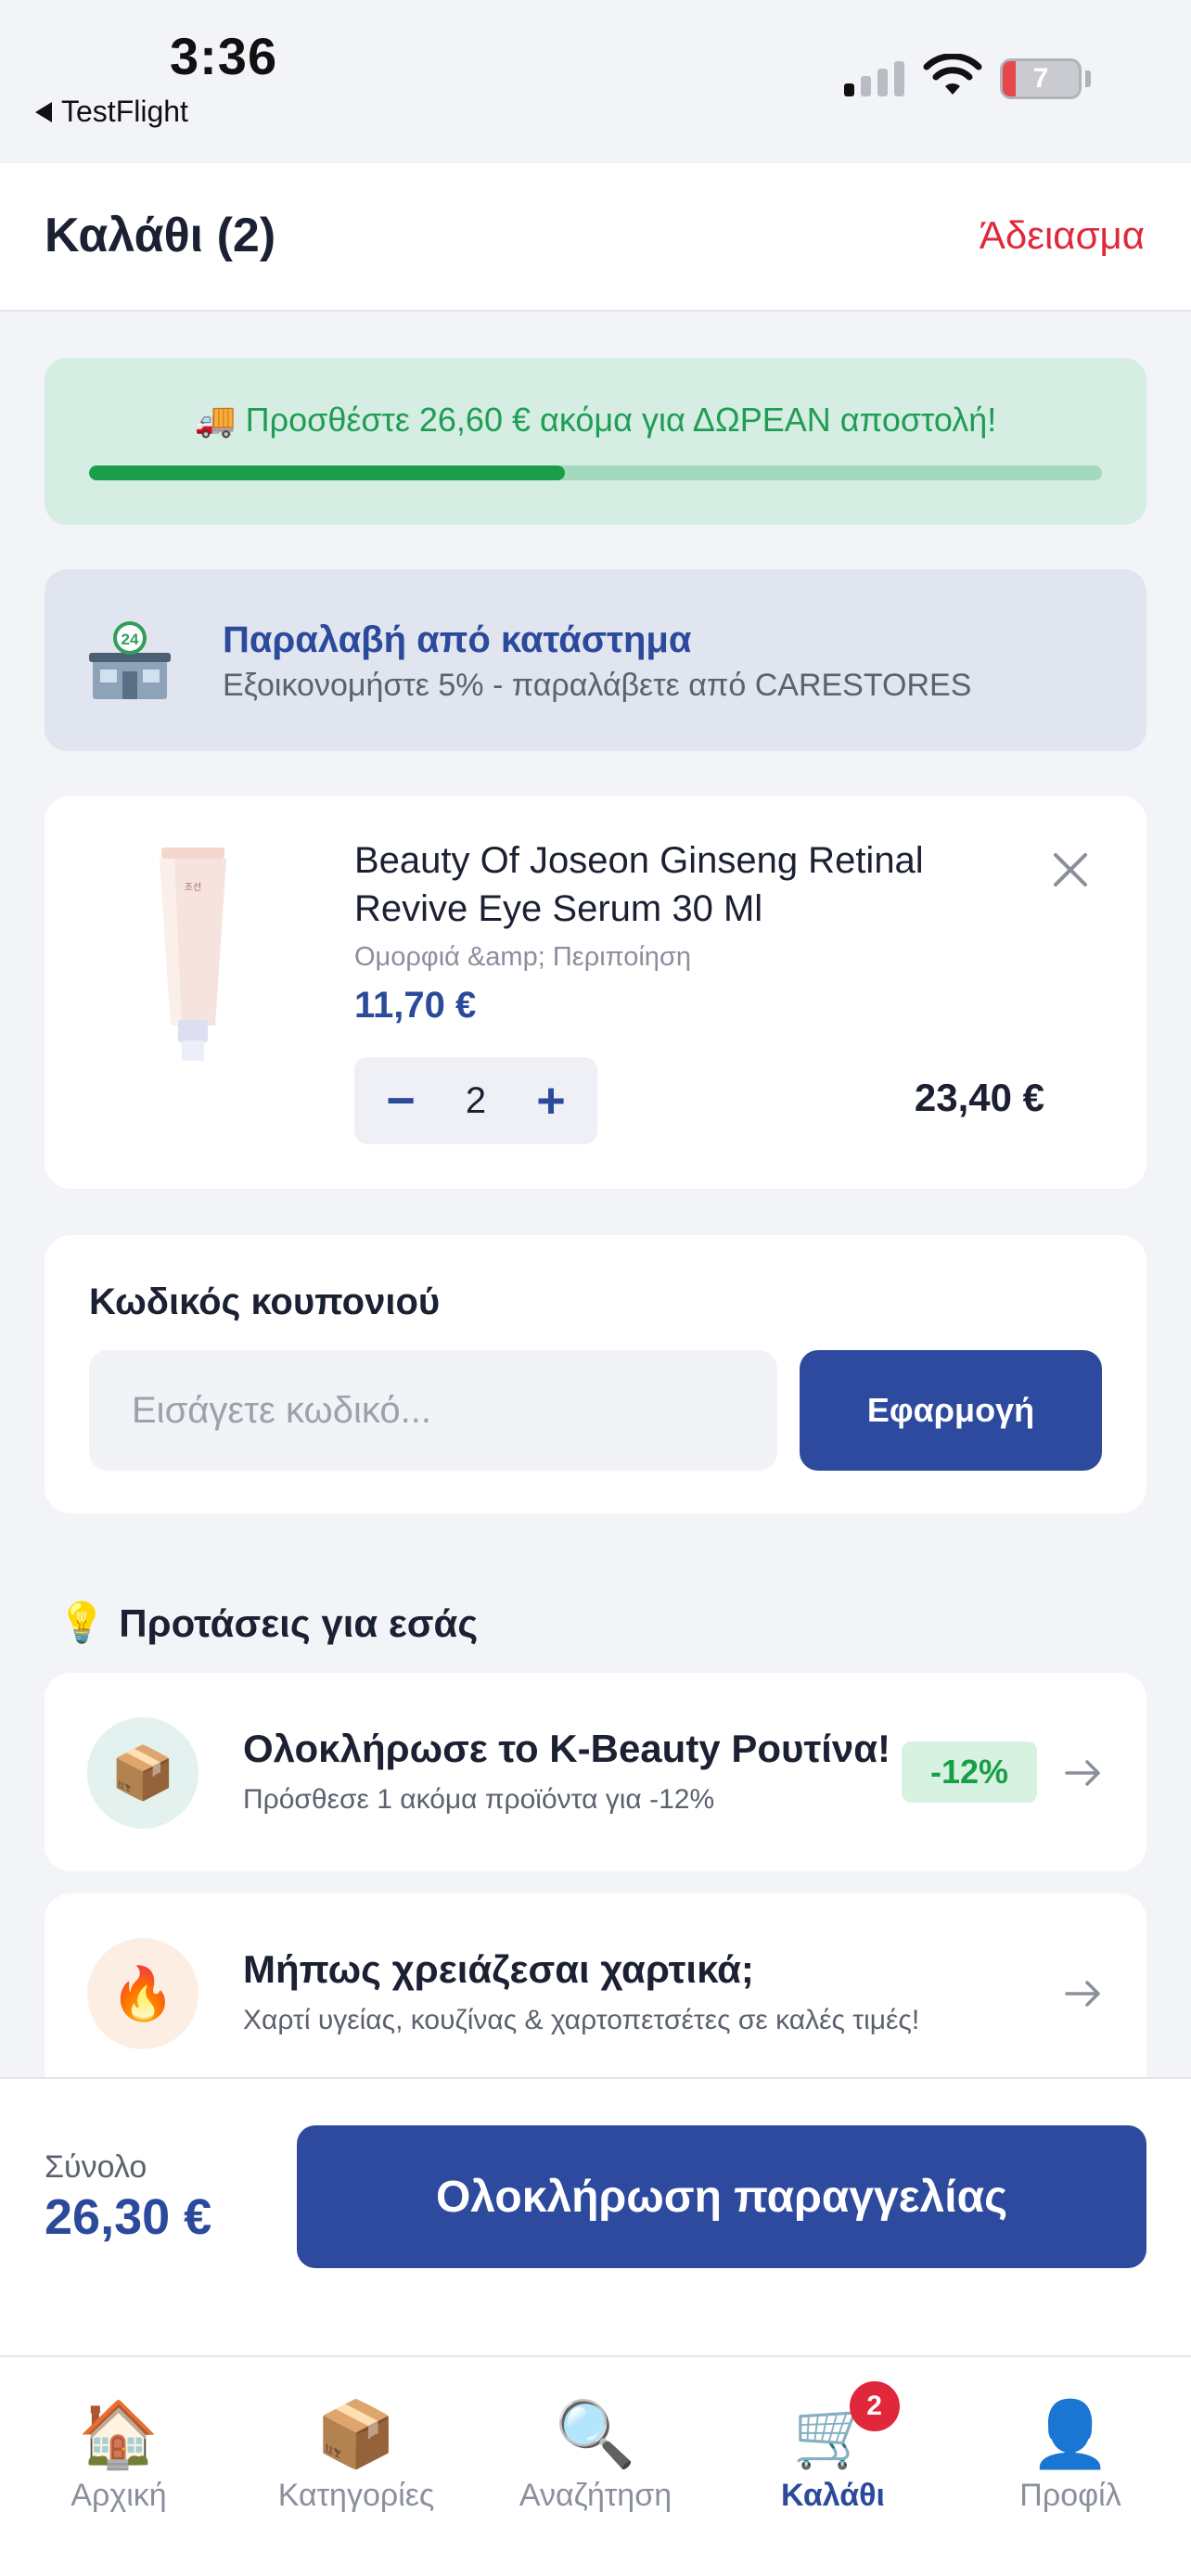 The height and width of the screenshot is (2576, 1191). I want to click on quantity-value: 2, so click(476, 1100).